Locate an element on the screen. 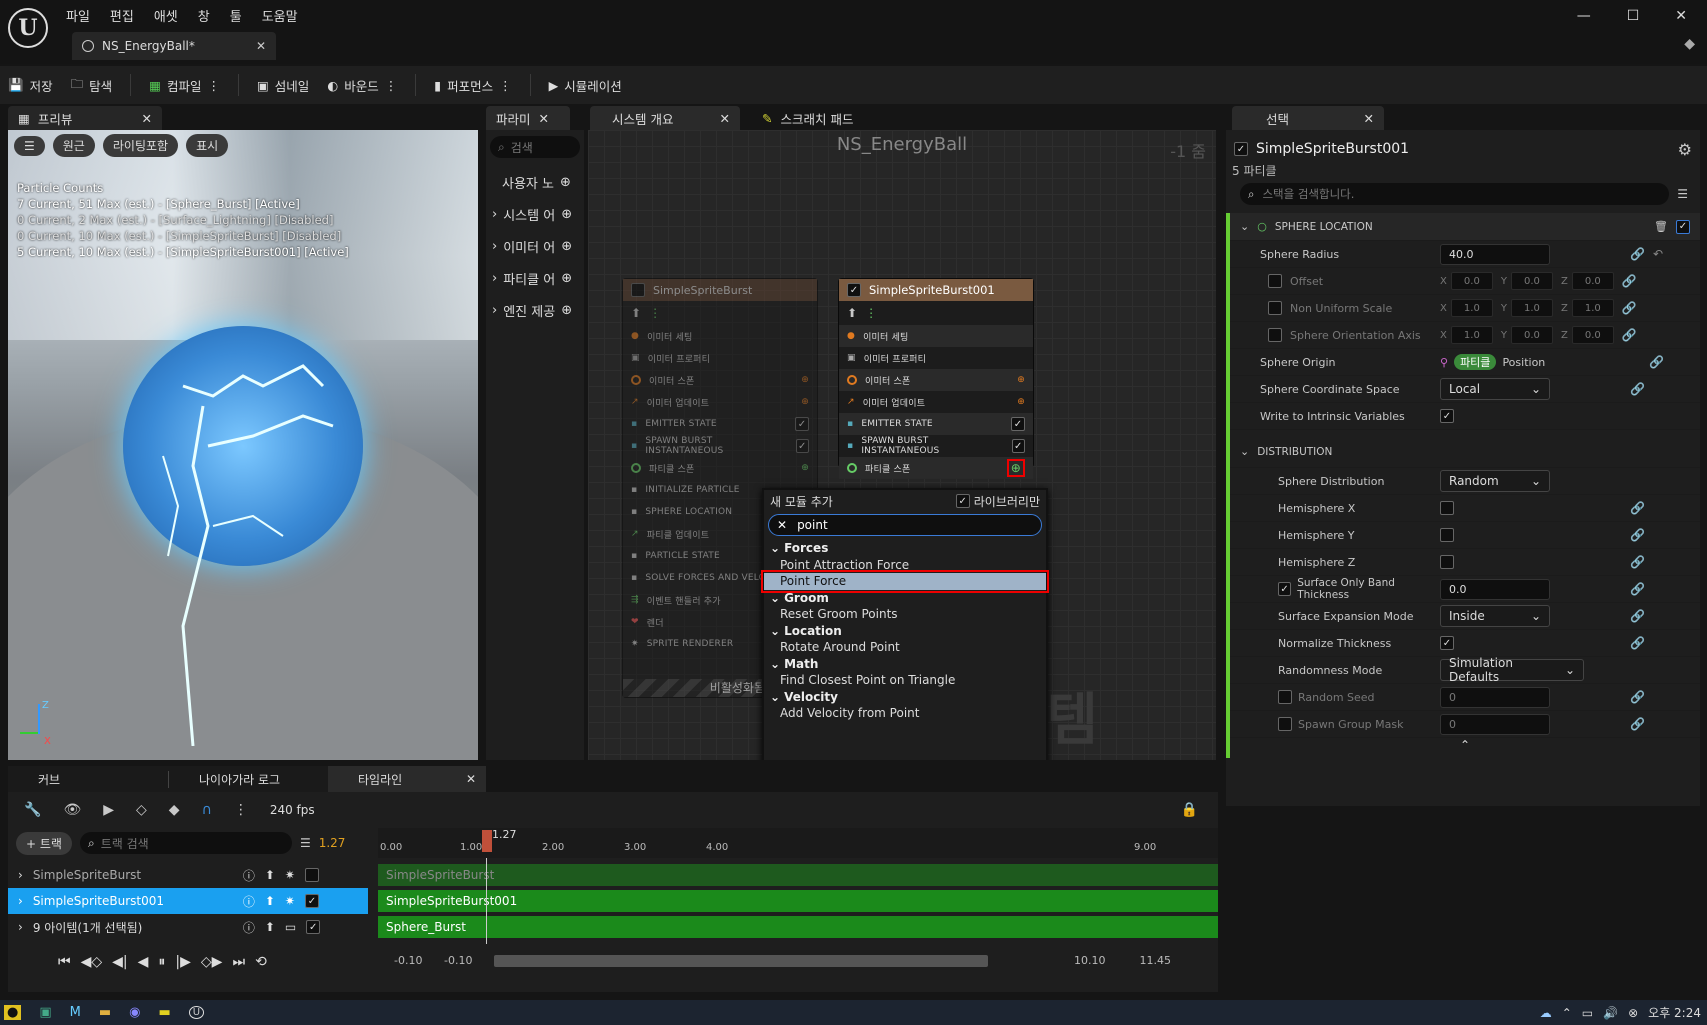 This screenshot has height=1025, width=1707. compile-button: ▦ 컴파일 ⋮ is located at coordinates (184, 85).